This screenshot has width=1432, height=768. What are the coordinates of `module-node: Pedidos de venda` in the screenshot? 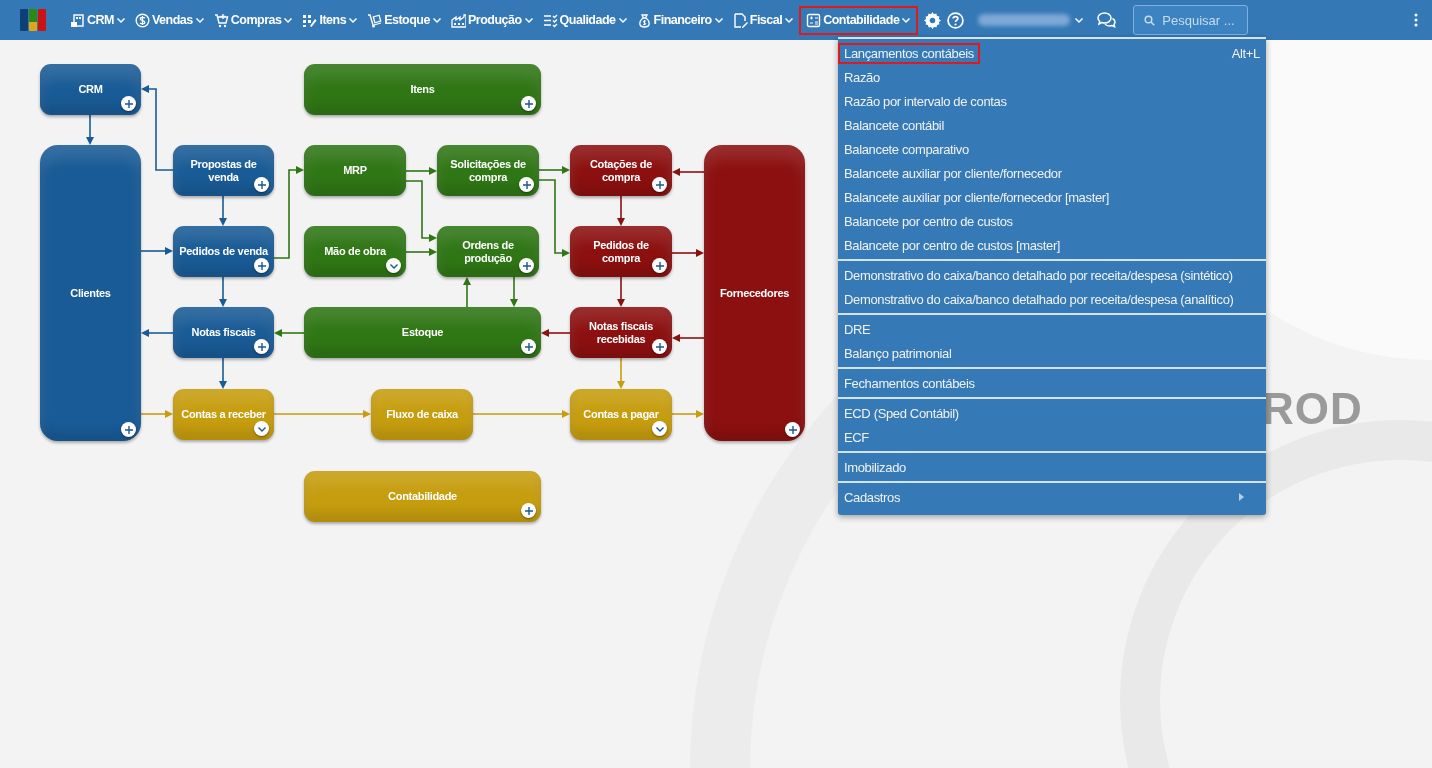 It's located at (223, 251).